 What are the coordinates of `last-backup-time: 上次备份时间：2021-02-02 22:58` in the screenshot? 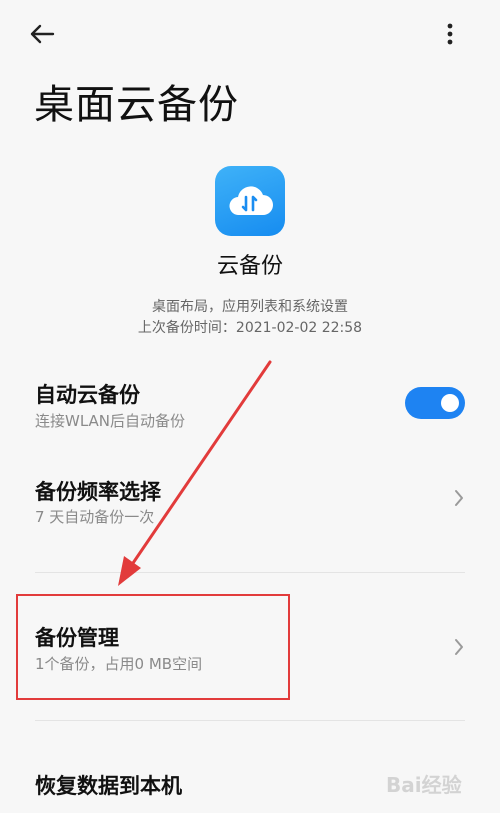 It's located at (250, 328).